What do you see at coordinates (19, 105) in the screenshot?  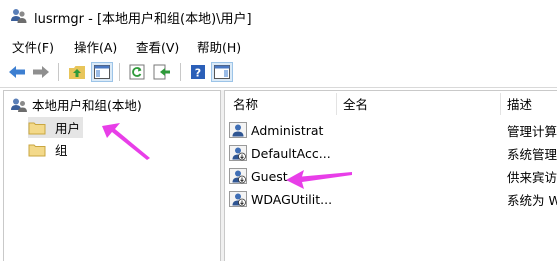 I see `computer-users-icon` at bounding box center [19, 105].